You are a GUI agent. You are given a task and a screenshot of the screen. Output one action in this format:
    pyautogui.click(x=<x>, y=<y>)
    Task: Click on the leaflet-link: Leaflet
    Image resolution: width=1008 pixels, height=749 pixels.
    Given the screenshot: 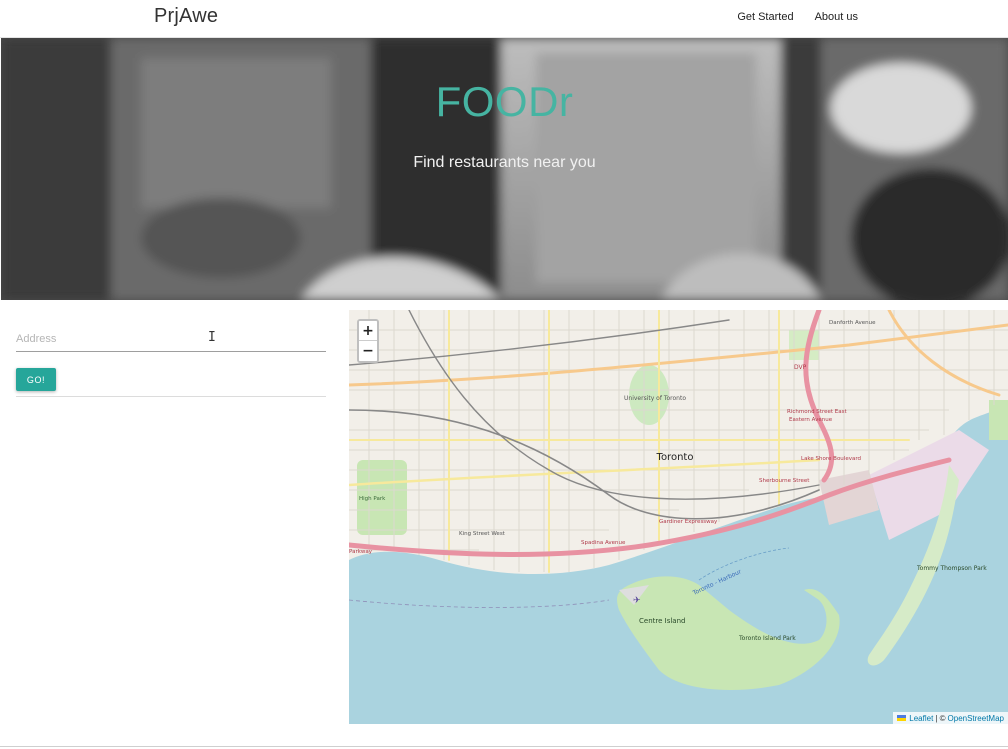 What is the action you would take?
    pyautogui.click(x=921, y=718)
    